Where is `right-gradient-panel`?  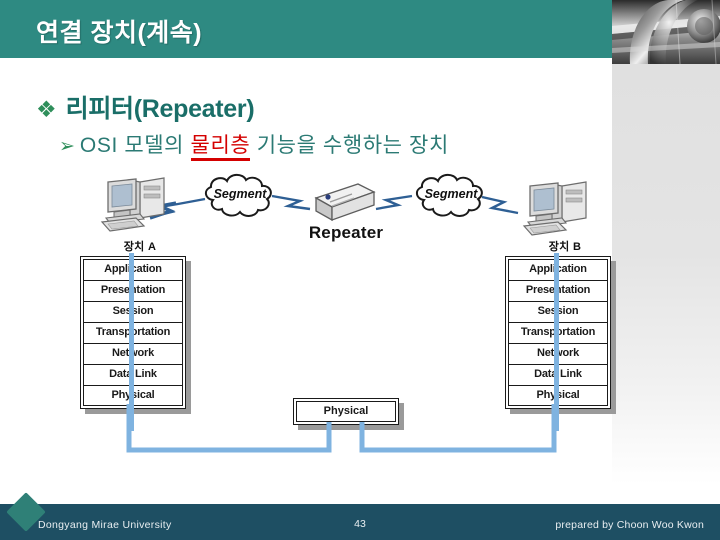 right-gradient-panel is located at coordinates (666, 274).